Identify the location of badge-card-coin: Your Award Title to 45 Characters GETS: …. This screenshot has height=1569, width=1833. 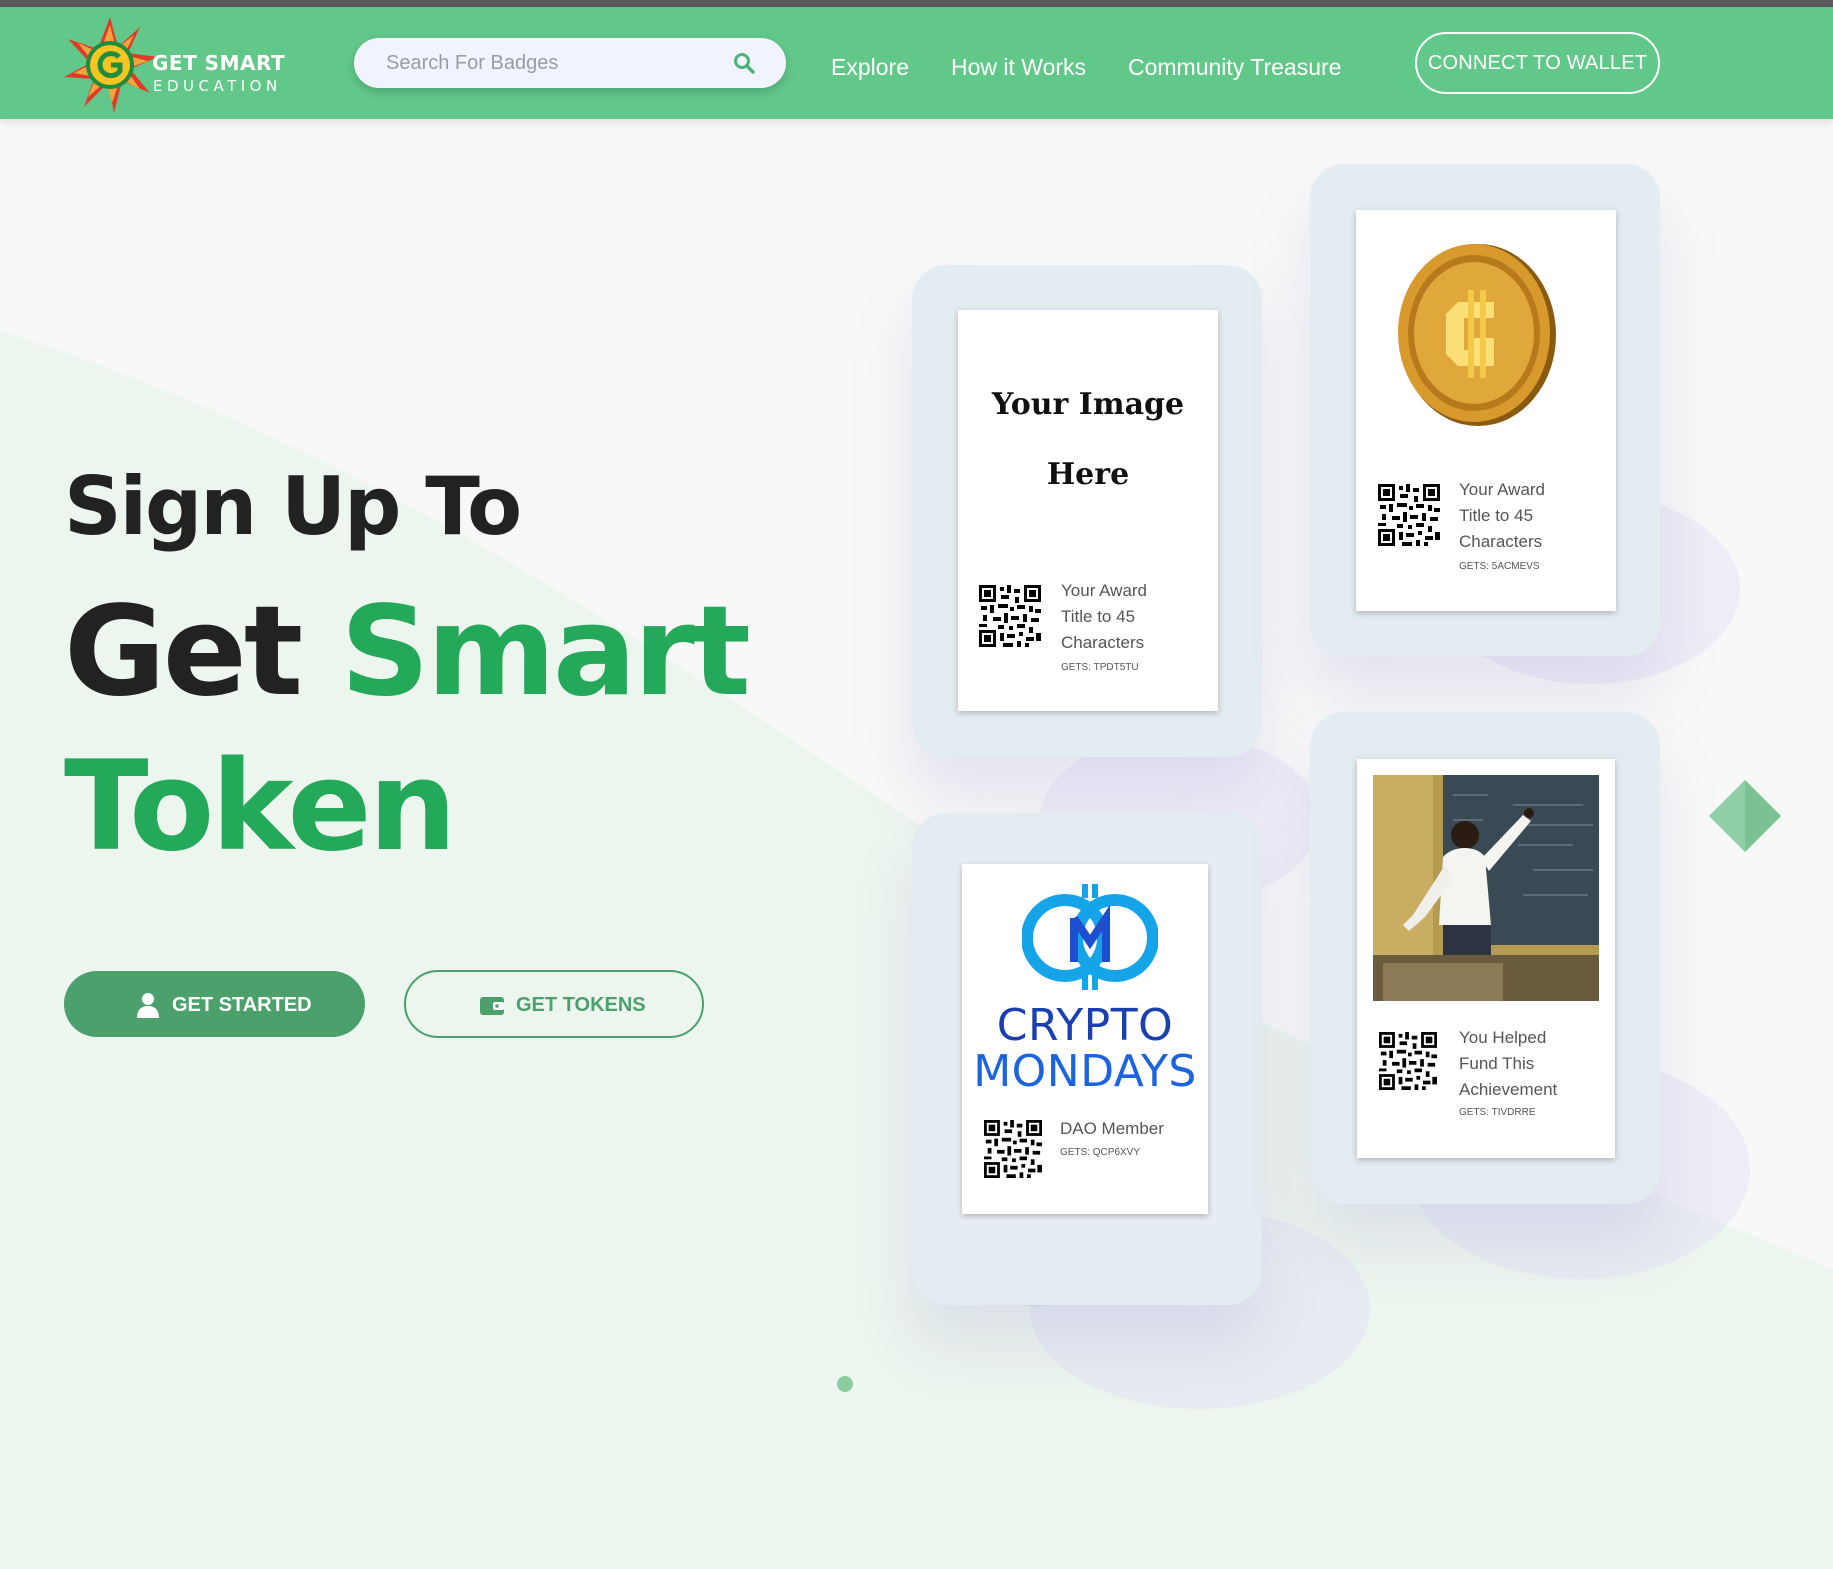
(1486, 410).